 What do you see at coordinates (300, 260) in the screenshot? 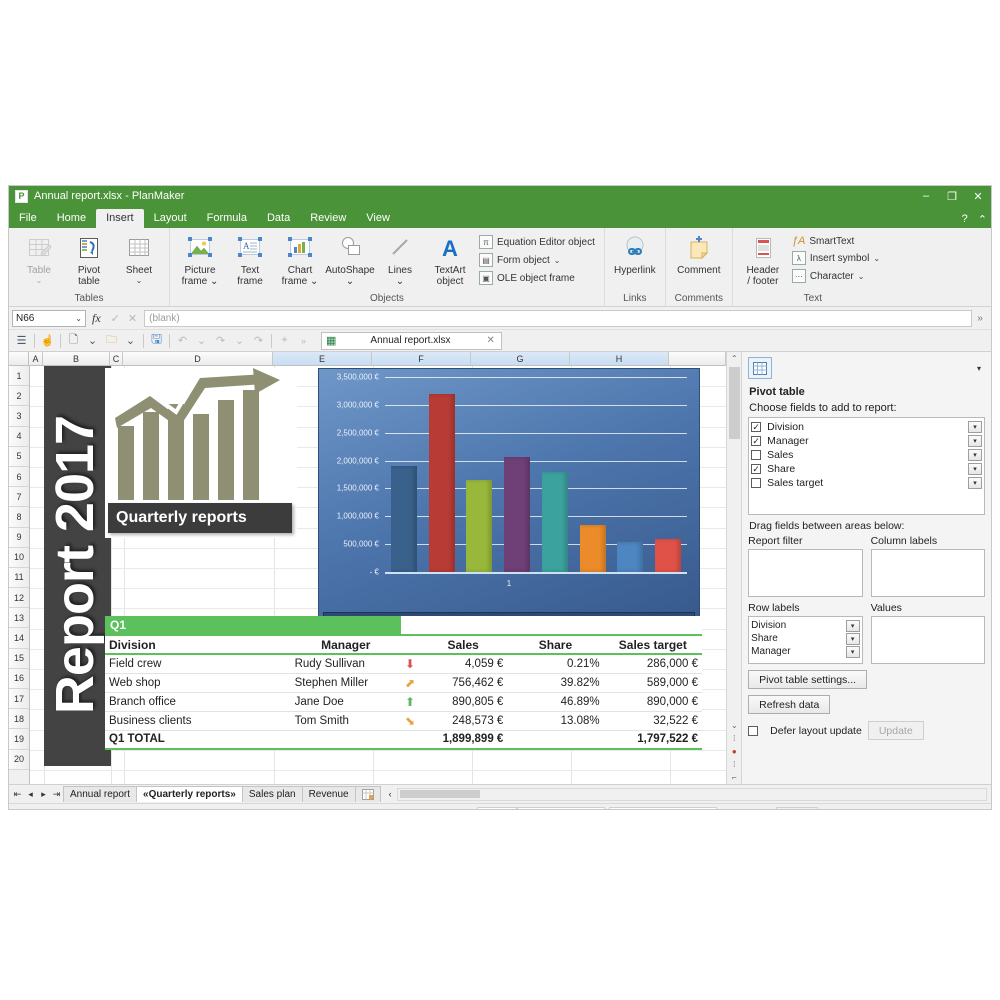
I see `chart-frame-button: Chart frame ⌄` at bounding box center [300, 260].